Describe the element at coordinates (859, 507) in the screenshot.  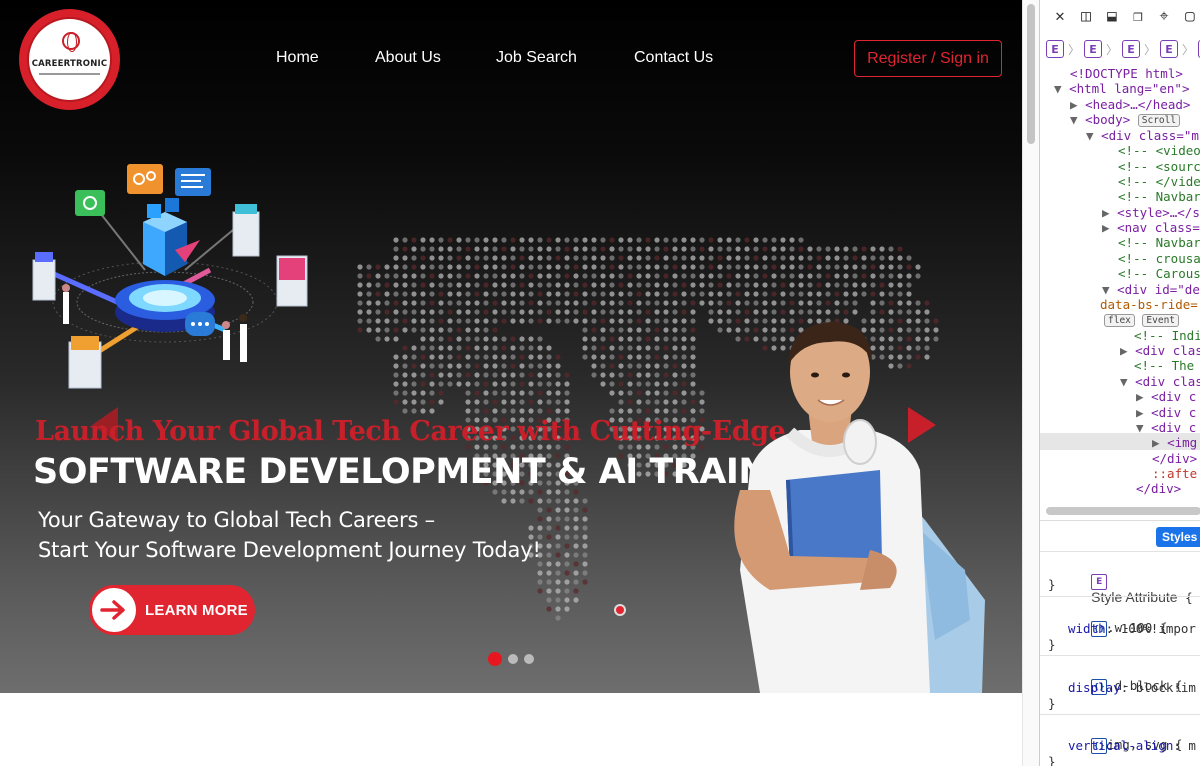
I see `student-photo` at that location.